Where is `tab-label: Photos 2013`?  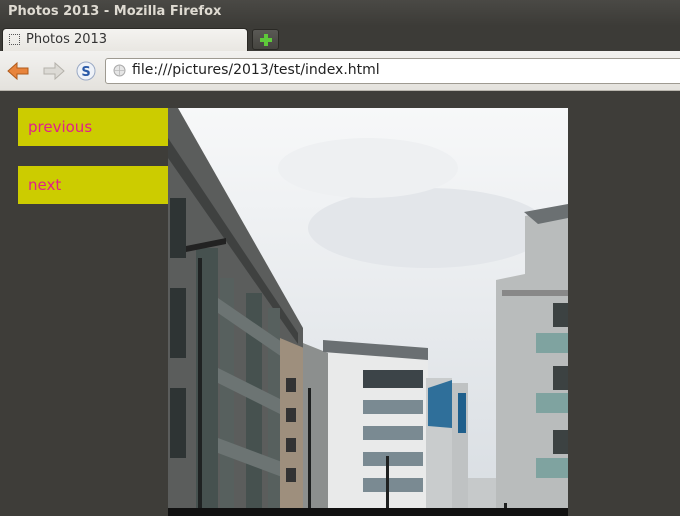
tab-label: Photos 2013 is located at coordinates (67, 39).